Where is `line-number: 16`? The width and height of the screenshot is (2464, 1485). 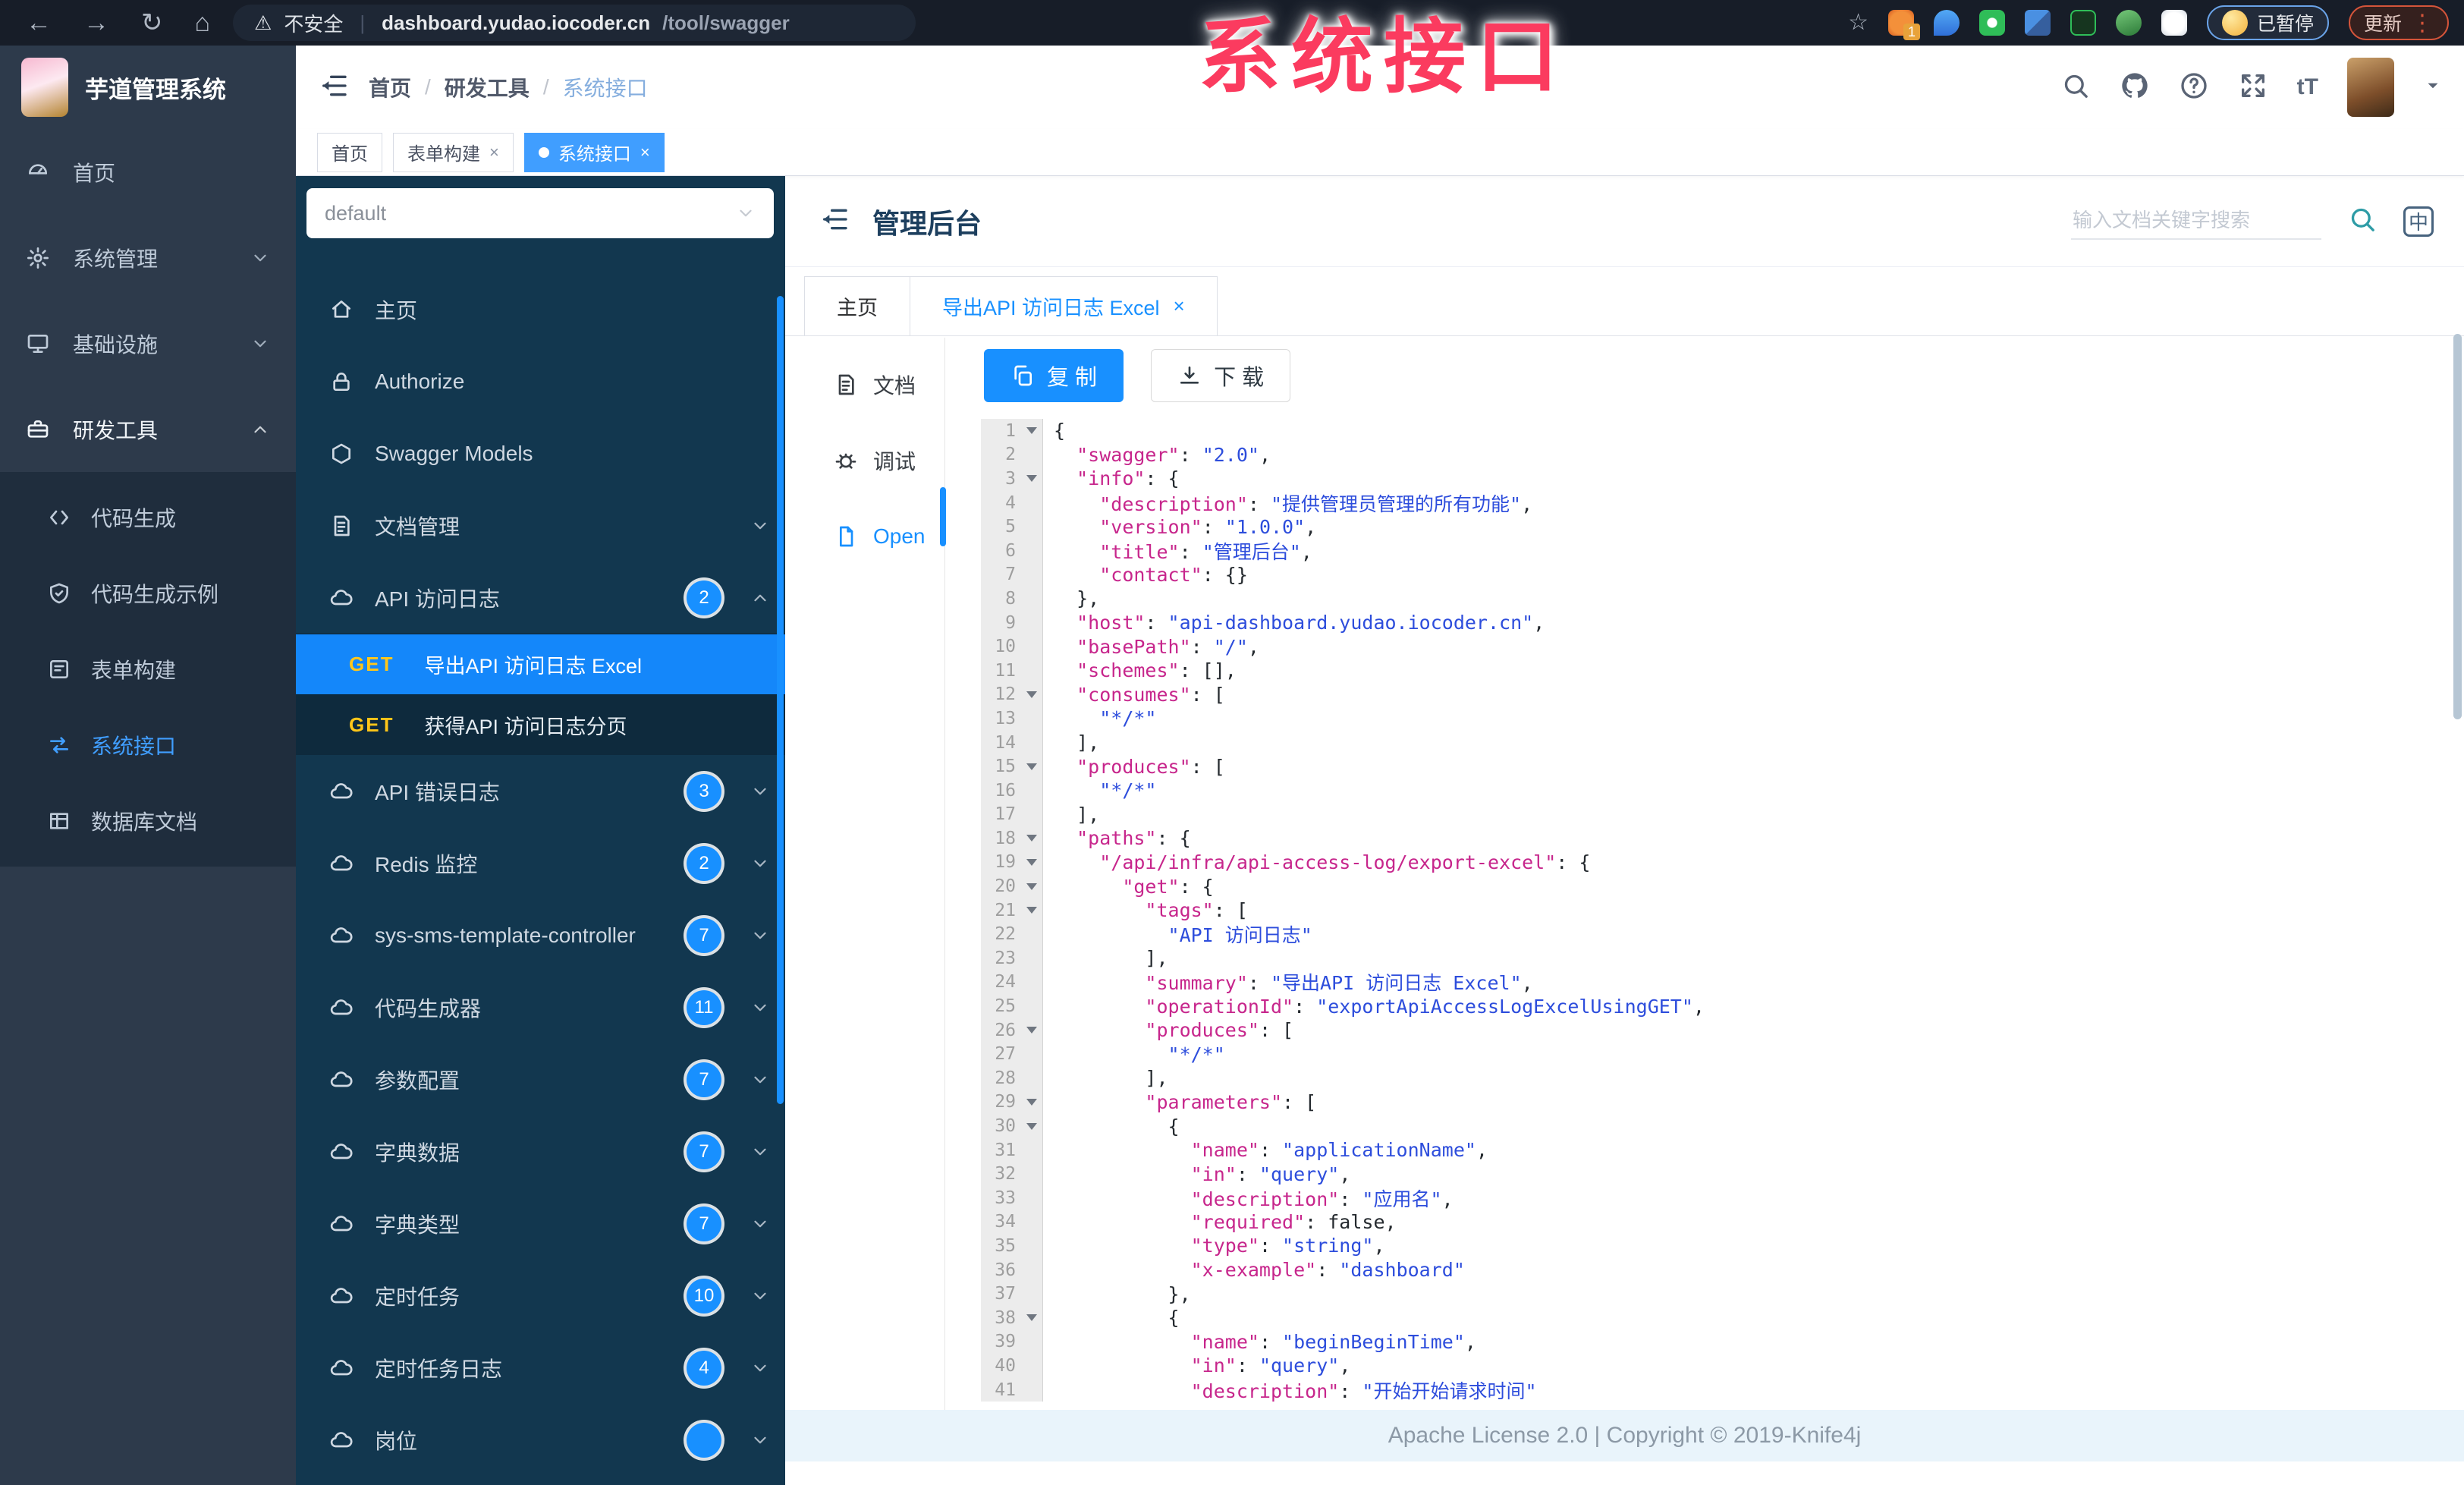 line-number: 16 is located at coordinates (1000, 790).